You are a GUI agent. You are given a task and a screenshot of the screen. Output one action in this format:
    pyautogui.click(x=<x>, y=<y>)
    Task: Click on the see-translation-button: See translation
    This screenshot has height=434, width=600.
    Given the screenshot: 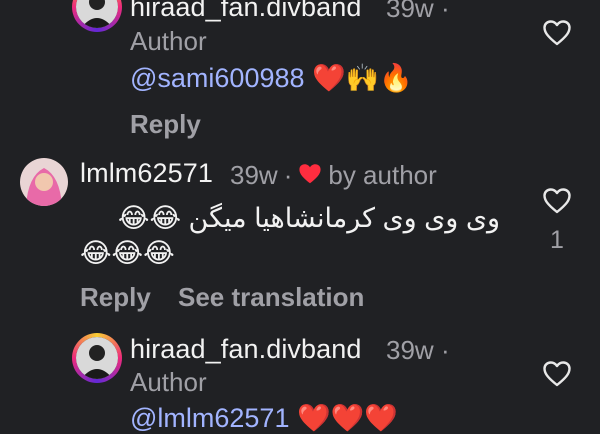 What is the action you would take?
    pyautogui.click(x=271, y=297)
    